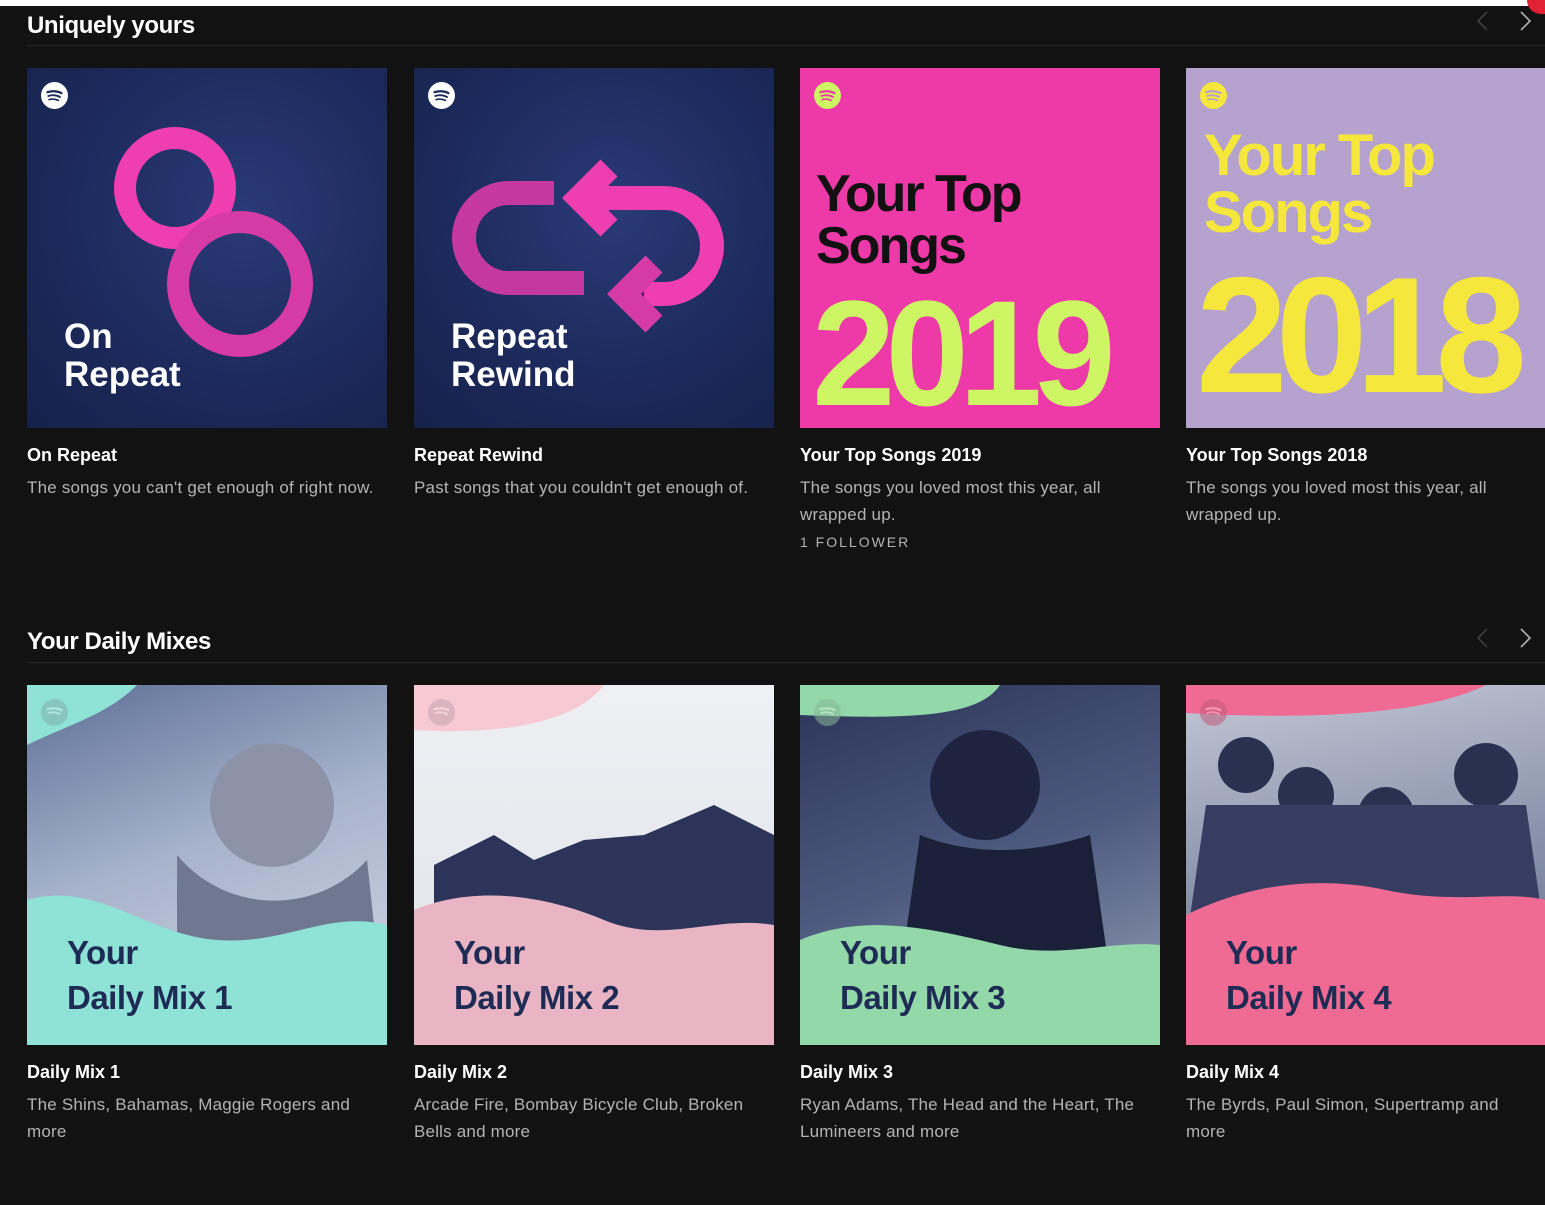  What do you see at coordinates (964, 348) in the screenshot?
I see `cover-year: 2019` at bounding box center [964, 348].